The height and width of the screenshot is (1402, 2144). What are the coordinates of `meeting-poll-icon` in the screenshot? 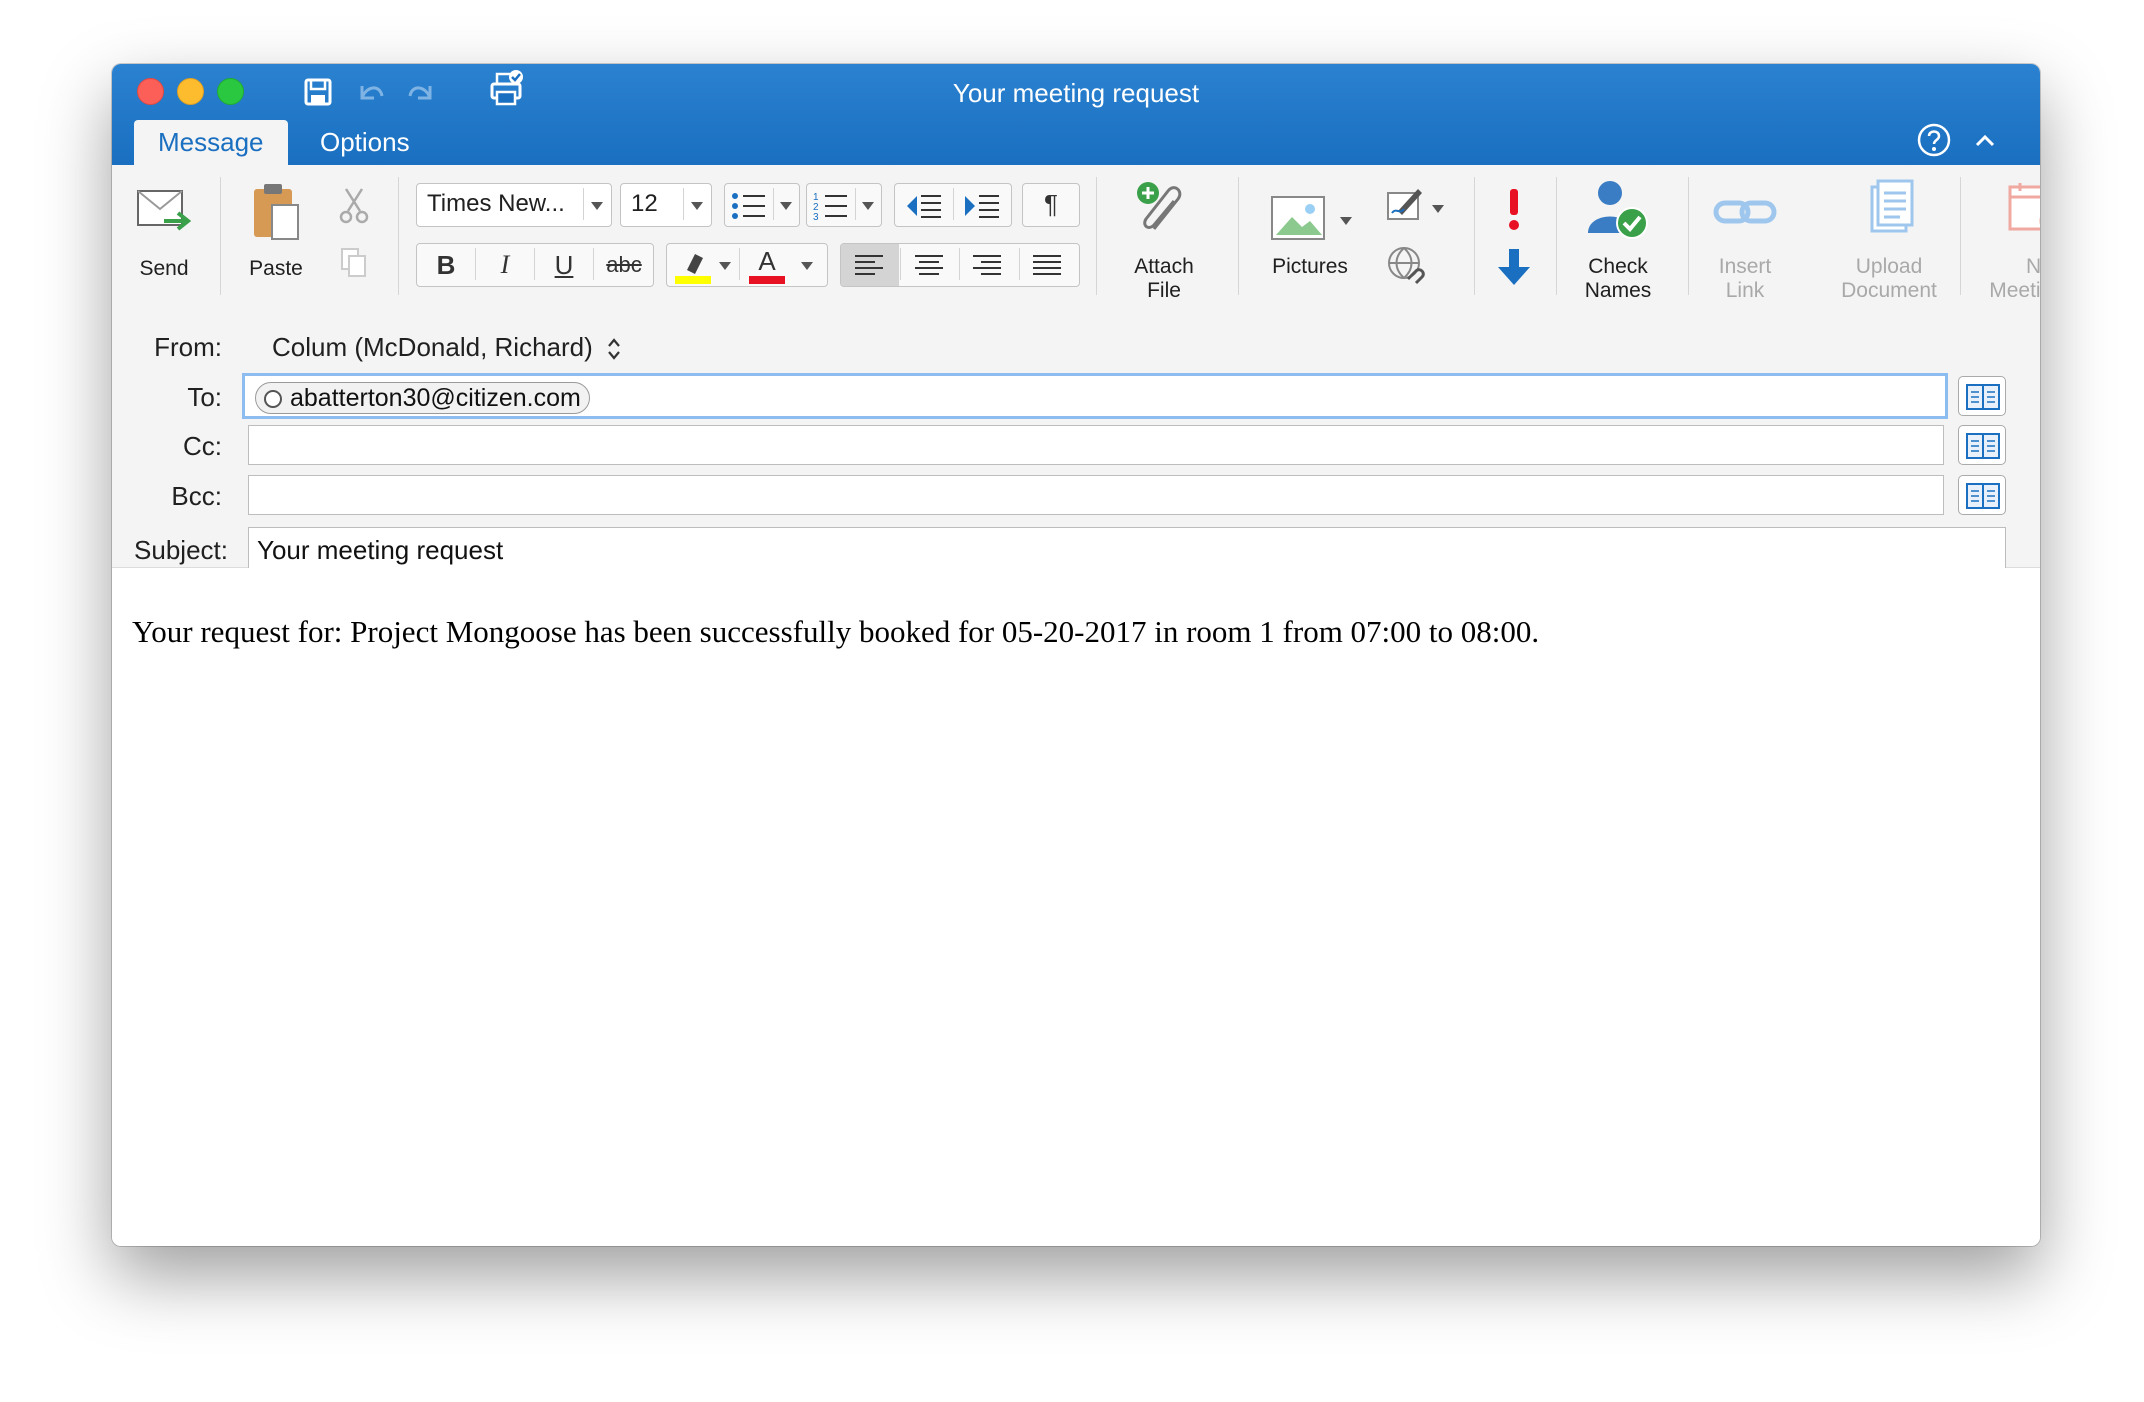 It's located at (2024, 207).